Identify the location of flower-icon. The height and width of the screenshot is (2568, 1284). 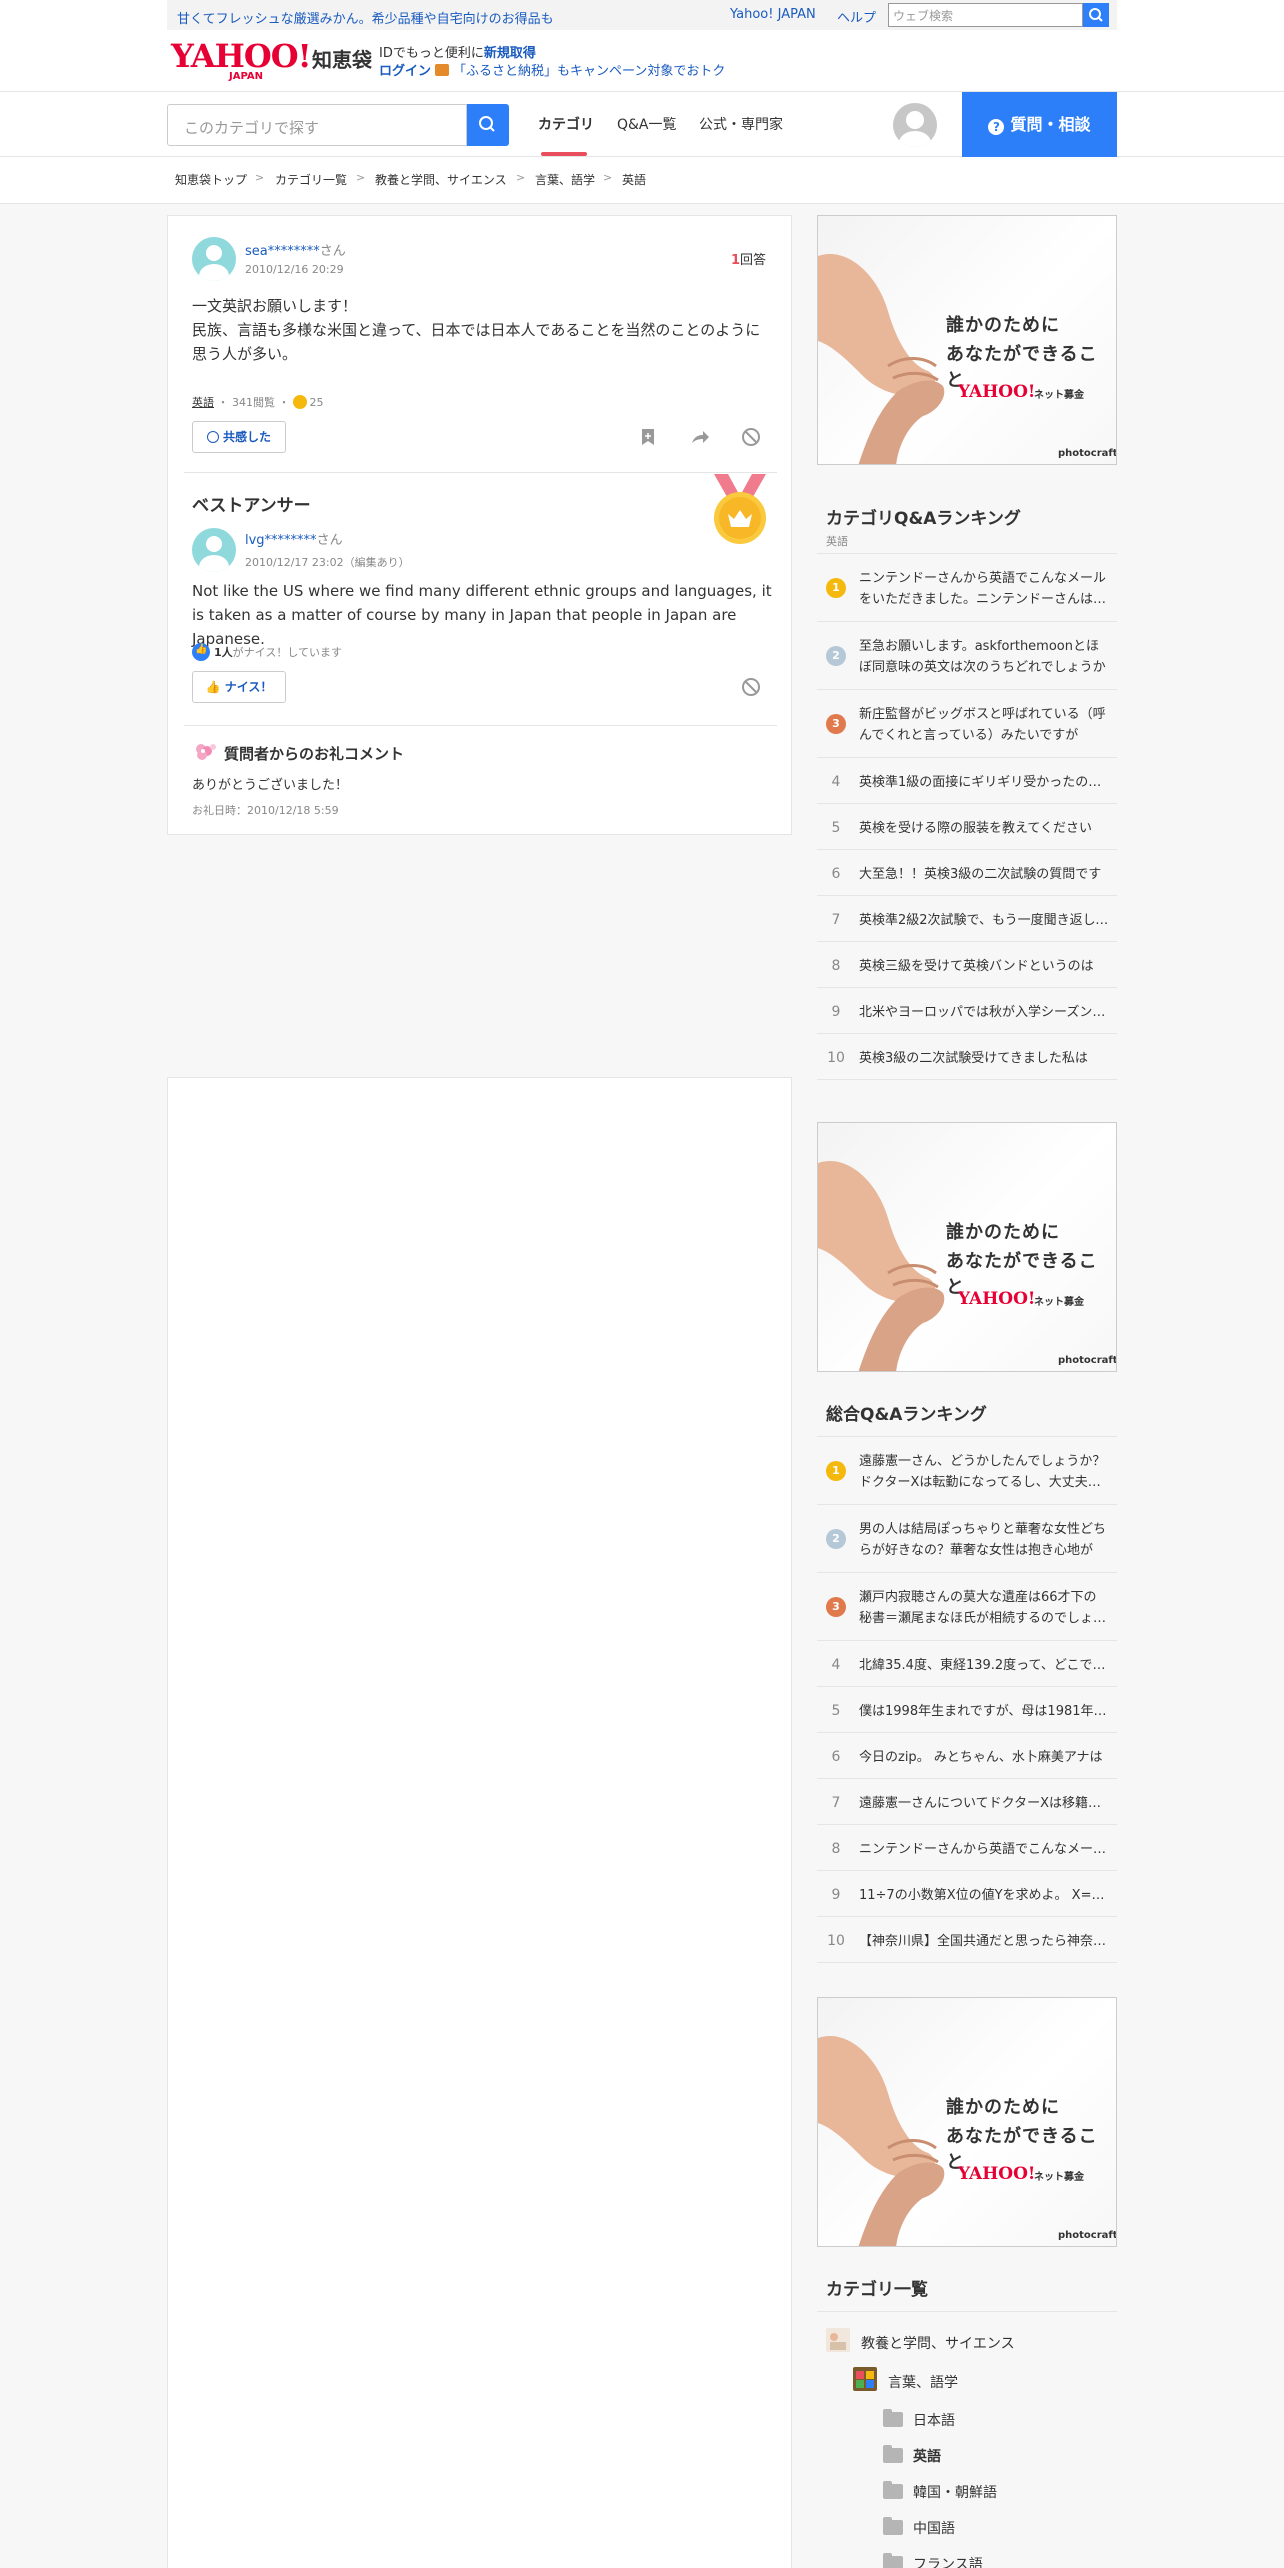
(206, 752).